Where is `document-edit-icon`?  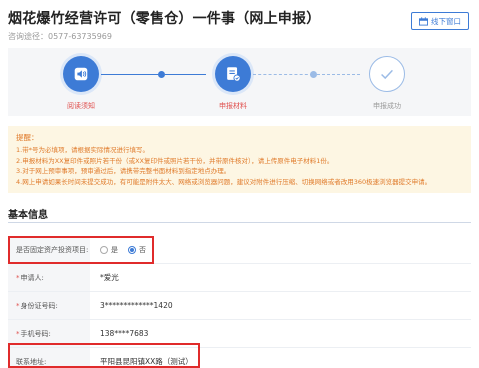 document-edit-icon is located at coordinates (234, 74).